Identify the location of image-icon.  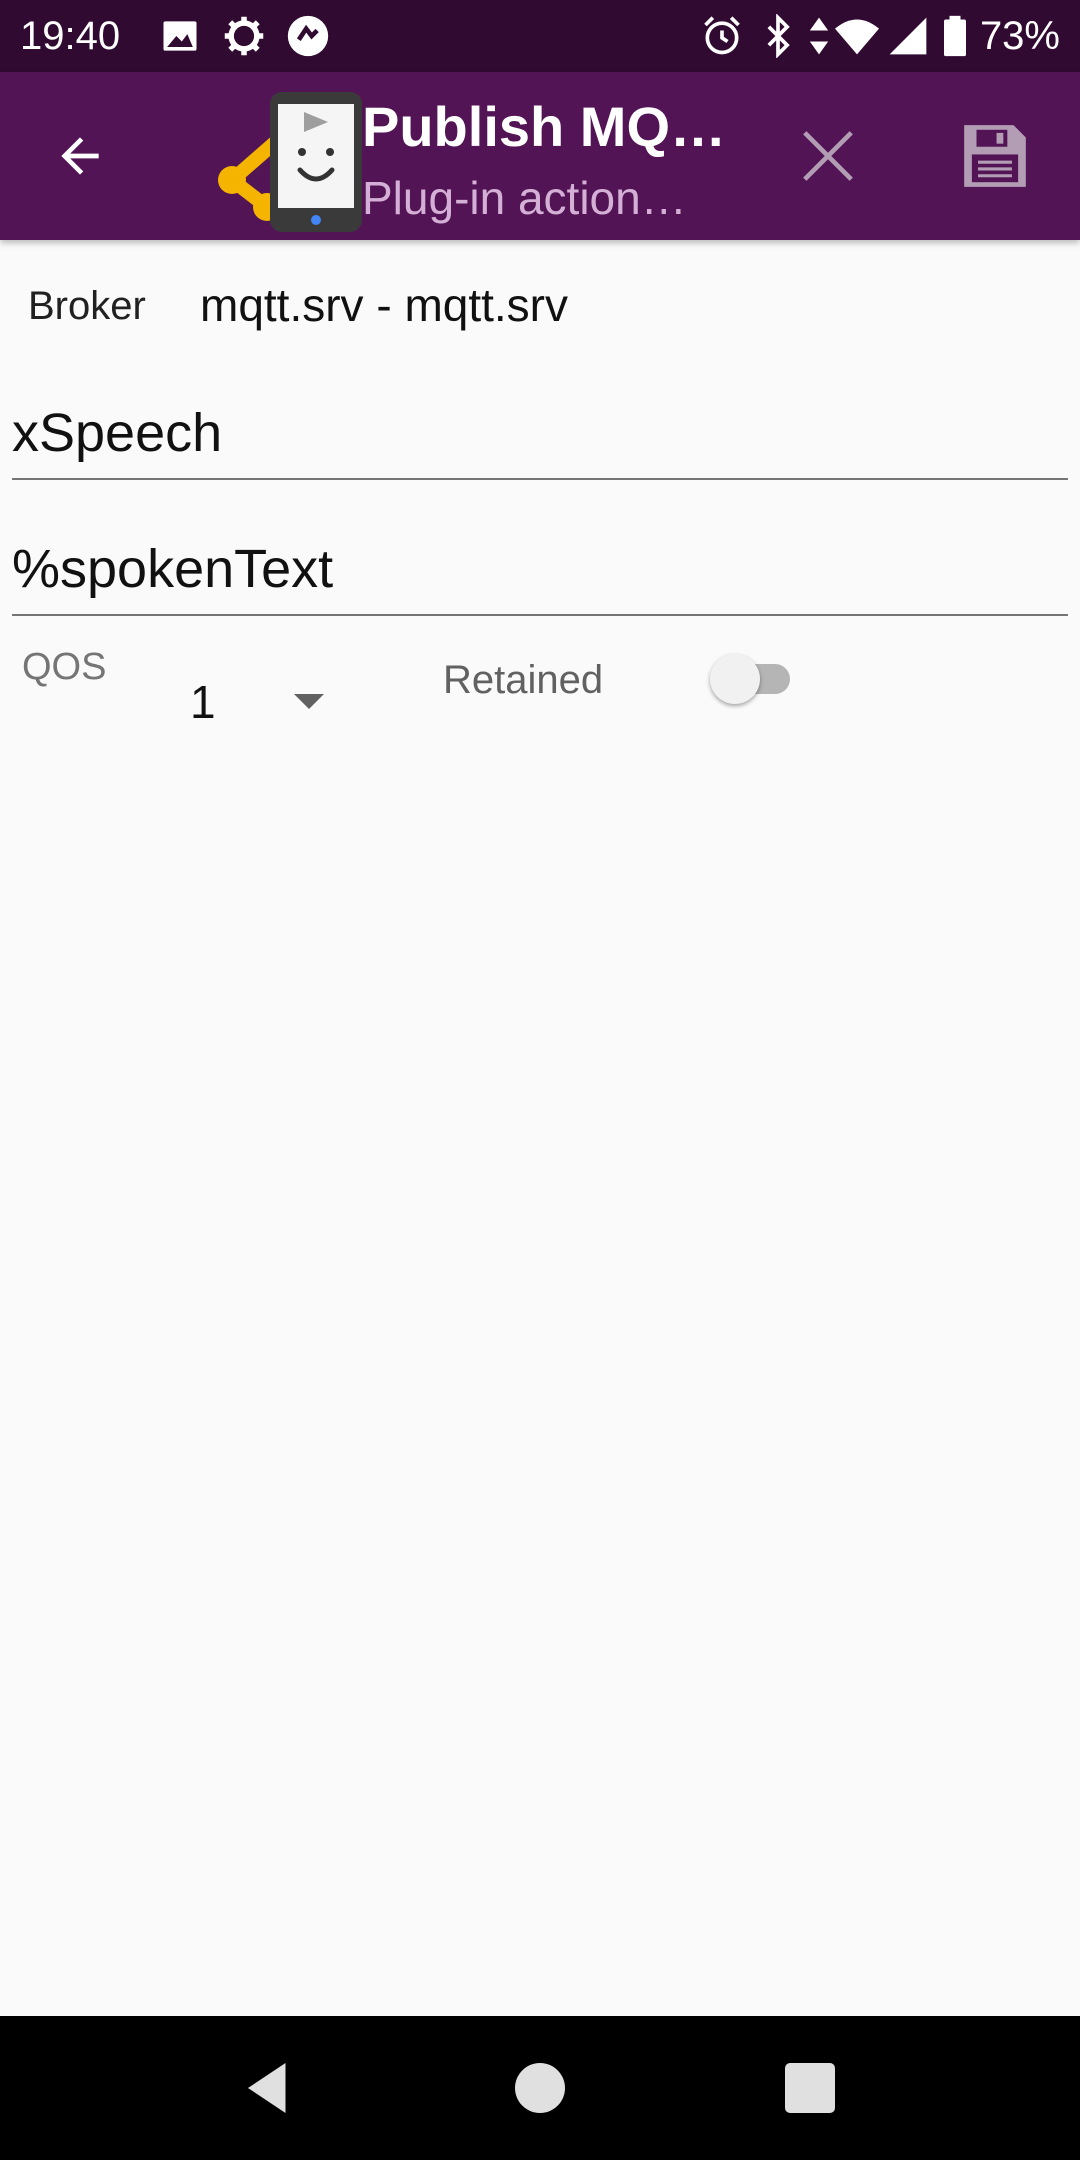
(180, 36).